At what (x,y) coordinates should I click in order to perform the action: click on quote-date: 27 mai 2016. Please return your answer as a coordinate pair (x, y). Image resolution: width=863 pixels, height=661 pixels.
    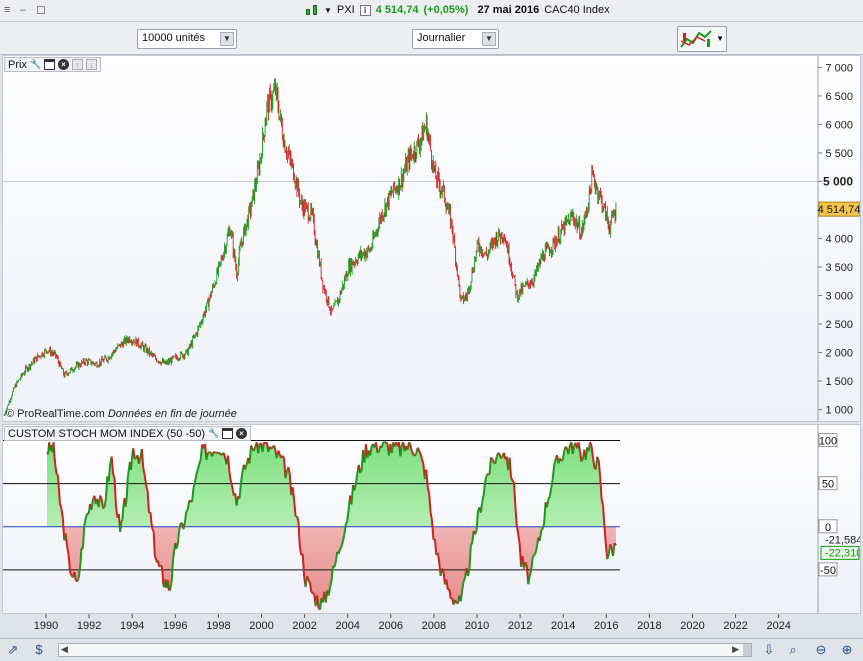
    Looking at the image, I should click on (508, 10).